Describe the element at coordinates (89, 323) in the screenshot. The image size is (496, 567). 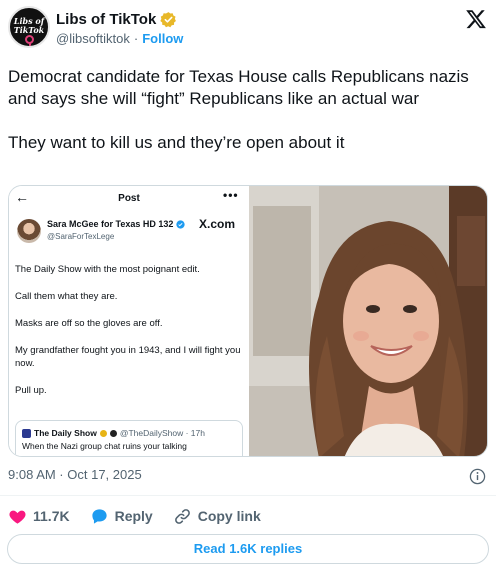
I see `embedded-line: Masks are off so the gloves are off.` at that location.